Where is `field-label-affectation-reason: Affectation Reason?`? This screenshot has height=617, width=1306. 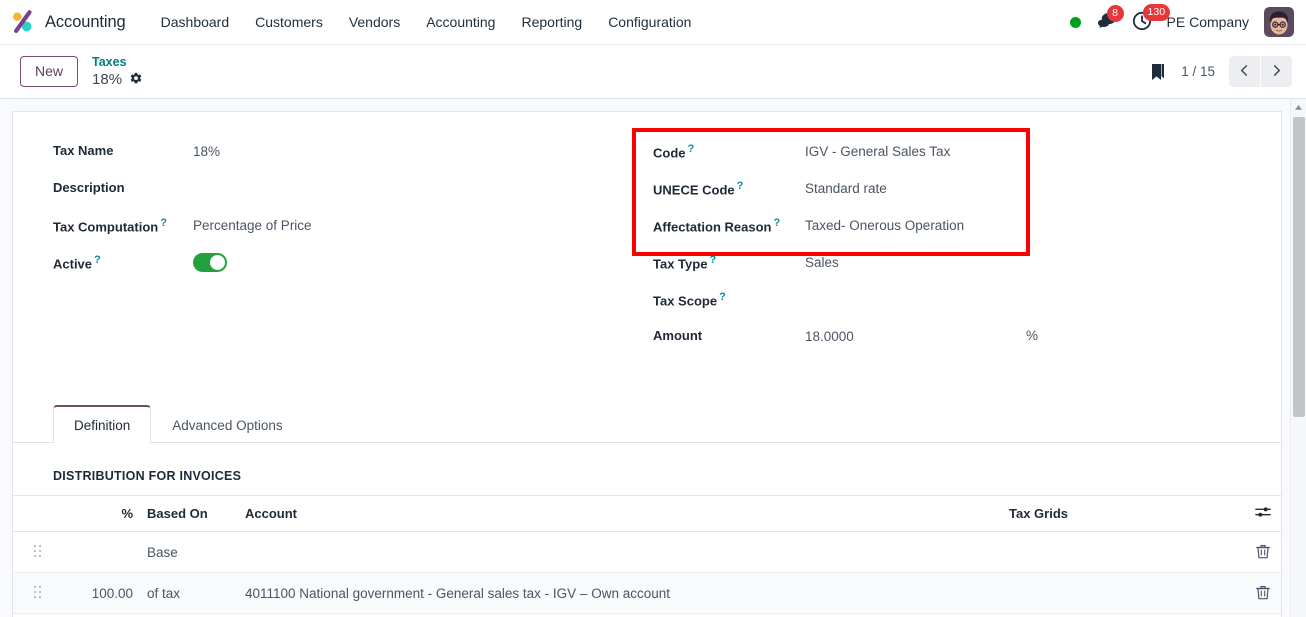
field-label-affectation-reason: Affectation Reason? is located at coordinates (729, 224).